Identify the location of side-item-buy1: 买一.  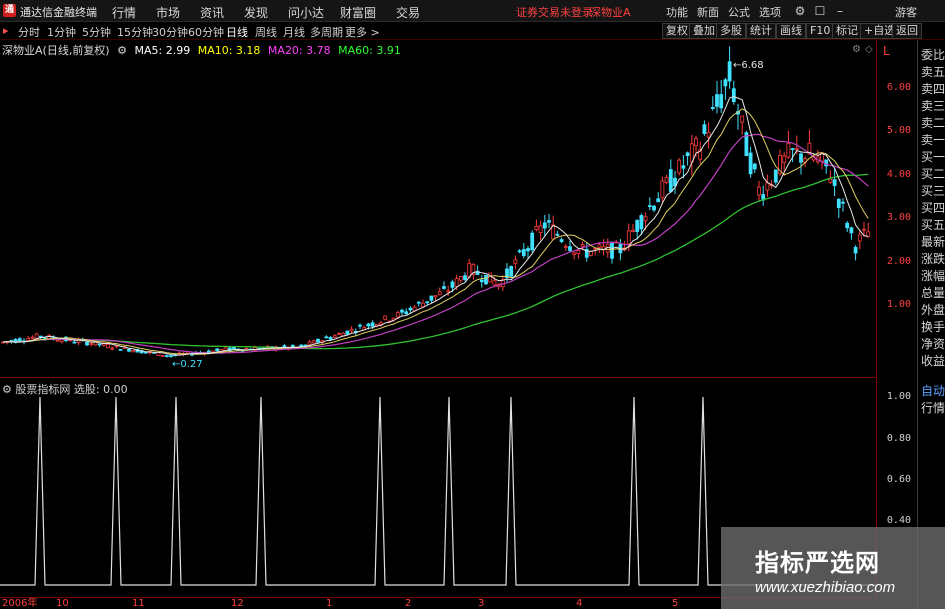
(933, 157).